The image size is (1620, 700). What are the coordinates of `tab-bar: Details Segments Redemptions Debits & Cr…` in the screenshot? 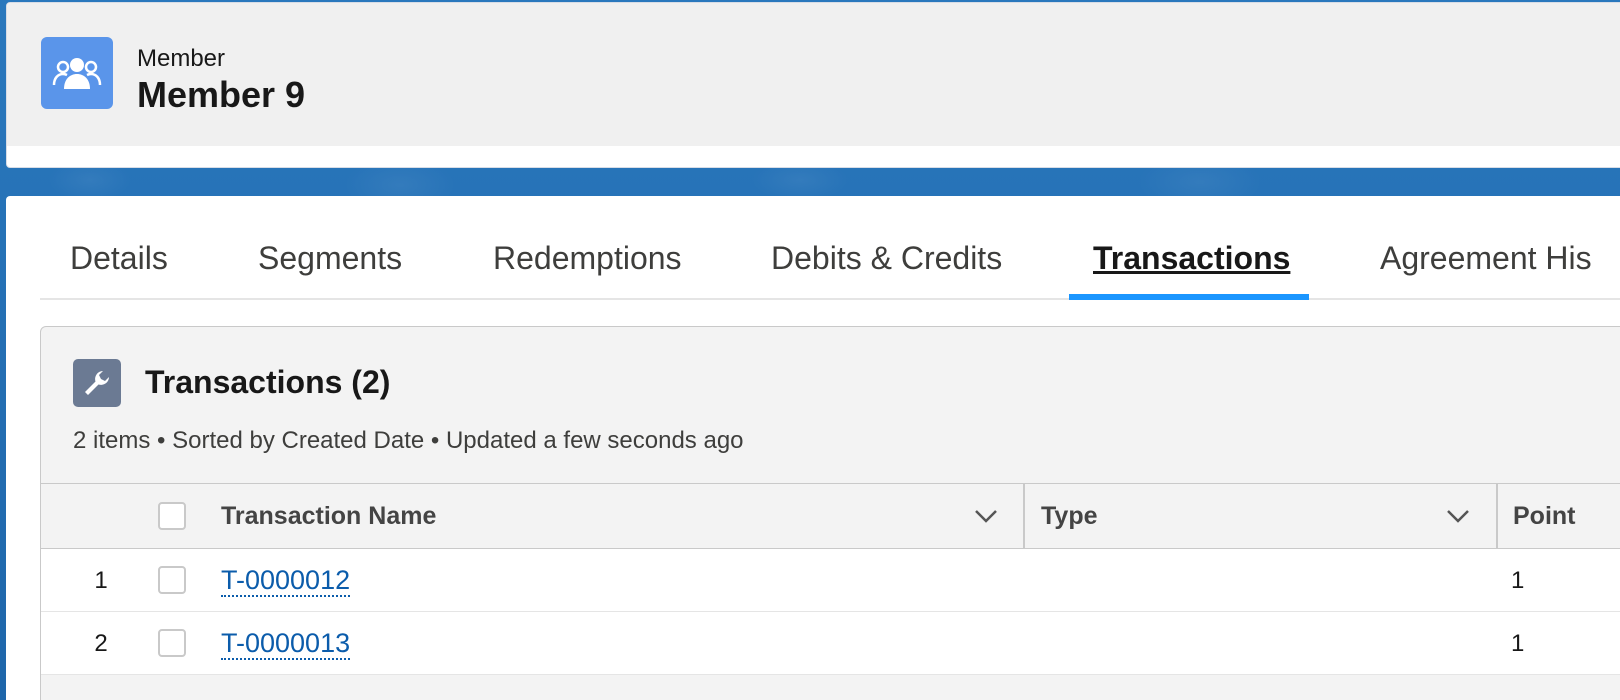 It's located at (830, 248).